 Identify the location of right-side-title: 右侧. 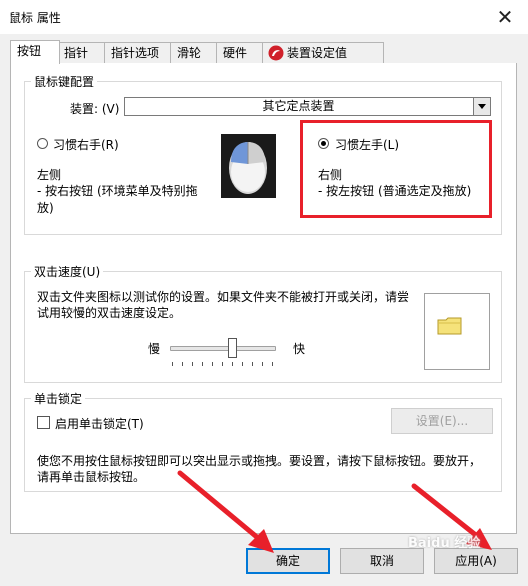
(330, 175).